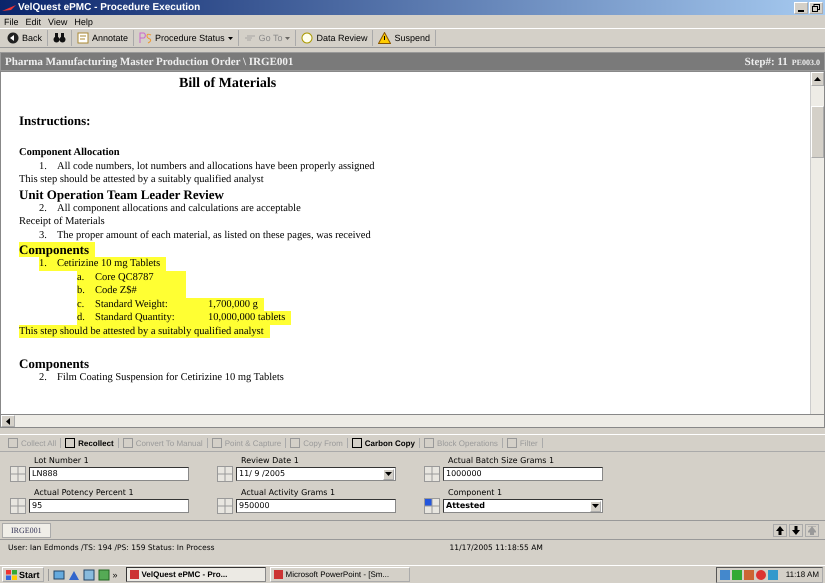 This screenshot has width=825, height=583. Describe the element at coordinates (11, 21) in the screenshot. I see `menu-item: File` at that location.